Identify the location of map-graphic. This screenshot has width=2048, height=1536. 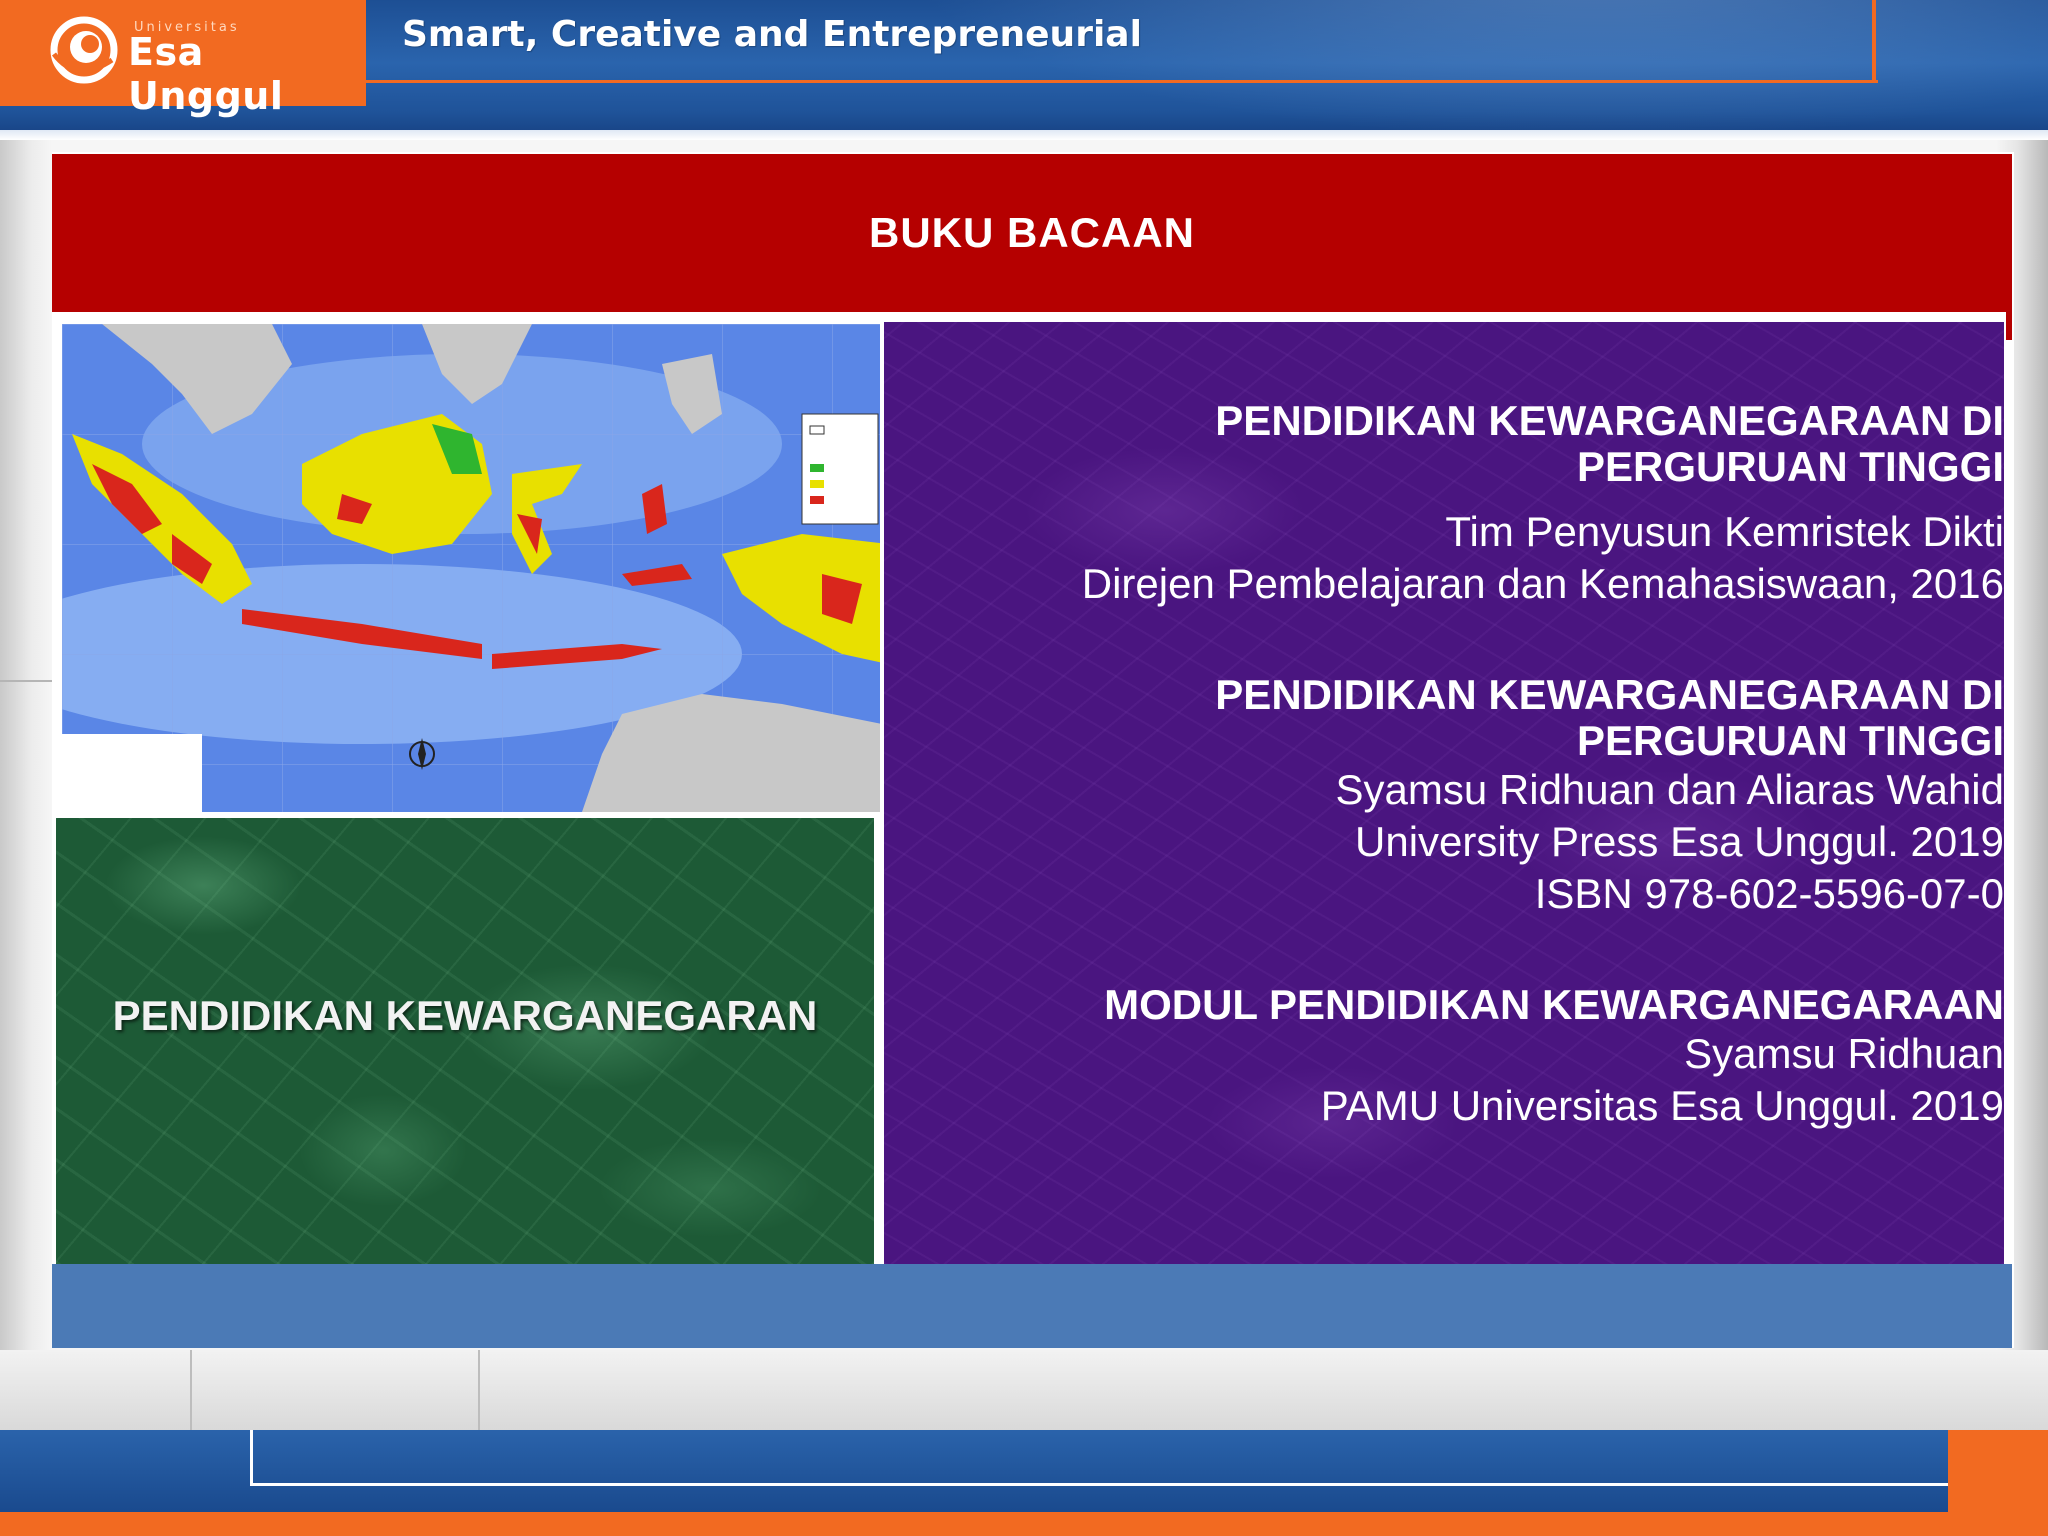
(475, 568).